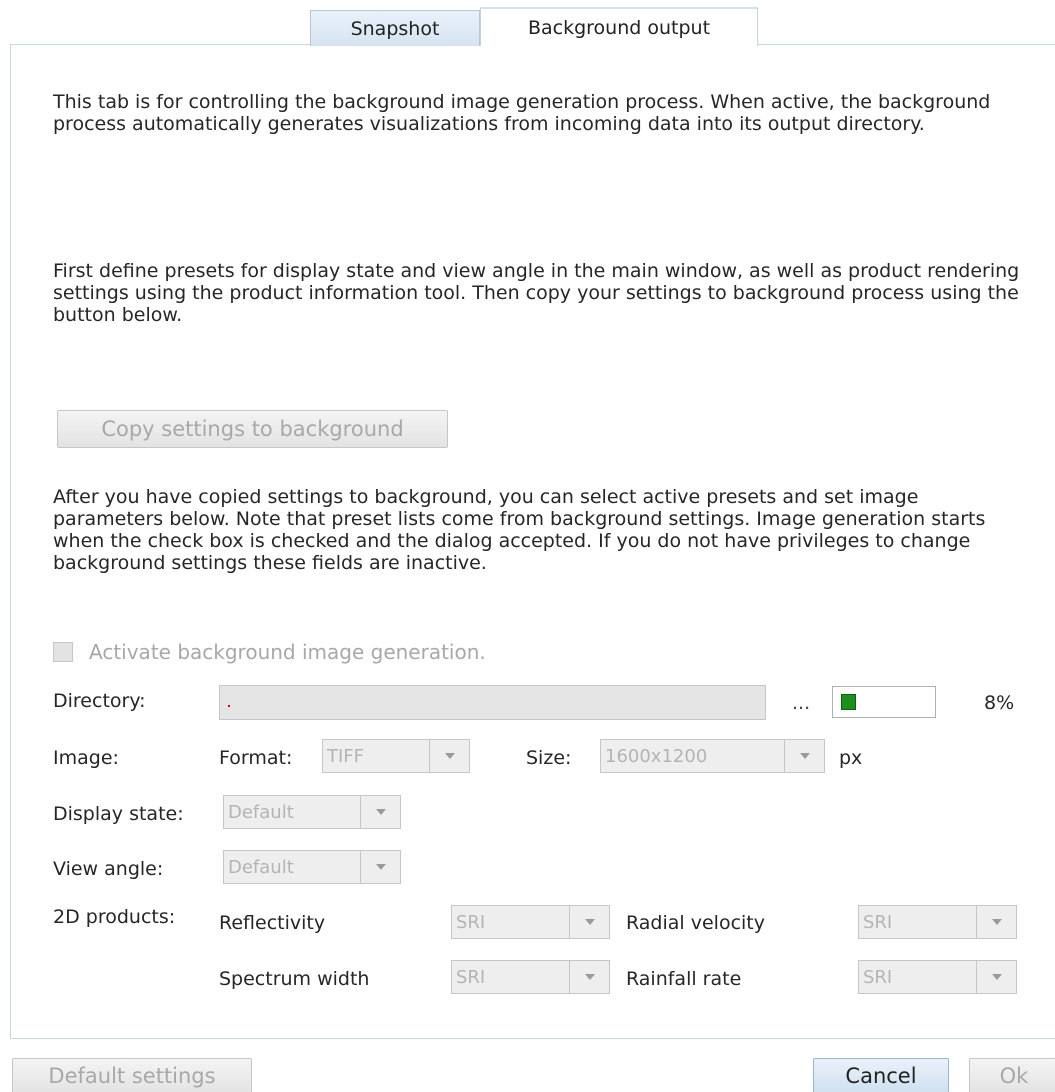 This screenshot has height=1092, width=1055. Describe the element at coordinates (999, 703) in the screenshot. I see `progress-percent: 8%` at that location.